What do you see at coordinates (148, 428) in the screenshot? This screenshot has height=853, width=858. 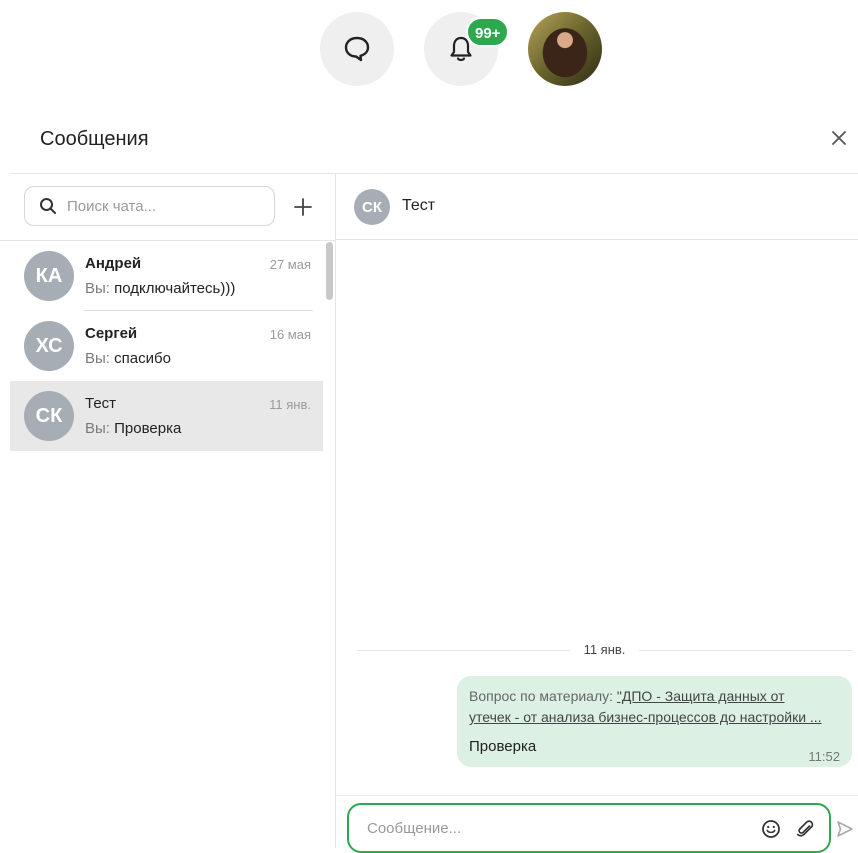 I see `last-message-text: Проверка` at bounding box center [148, 428].